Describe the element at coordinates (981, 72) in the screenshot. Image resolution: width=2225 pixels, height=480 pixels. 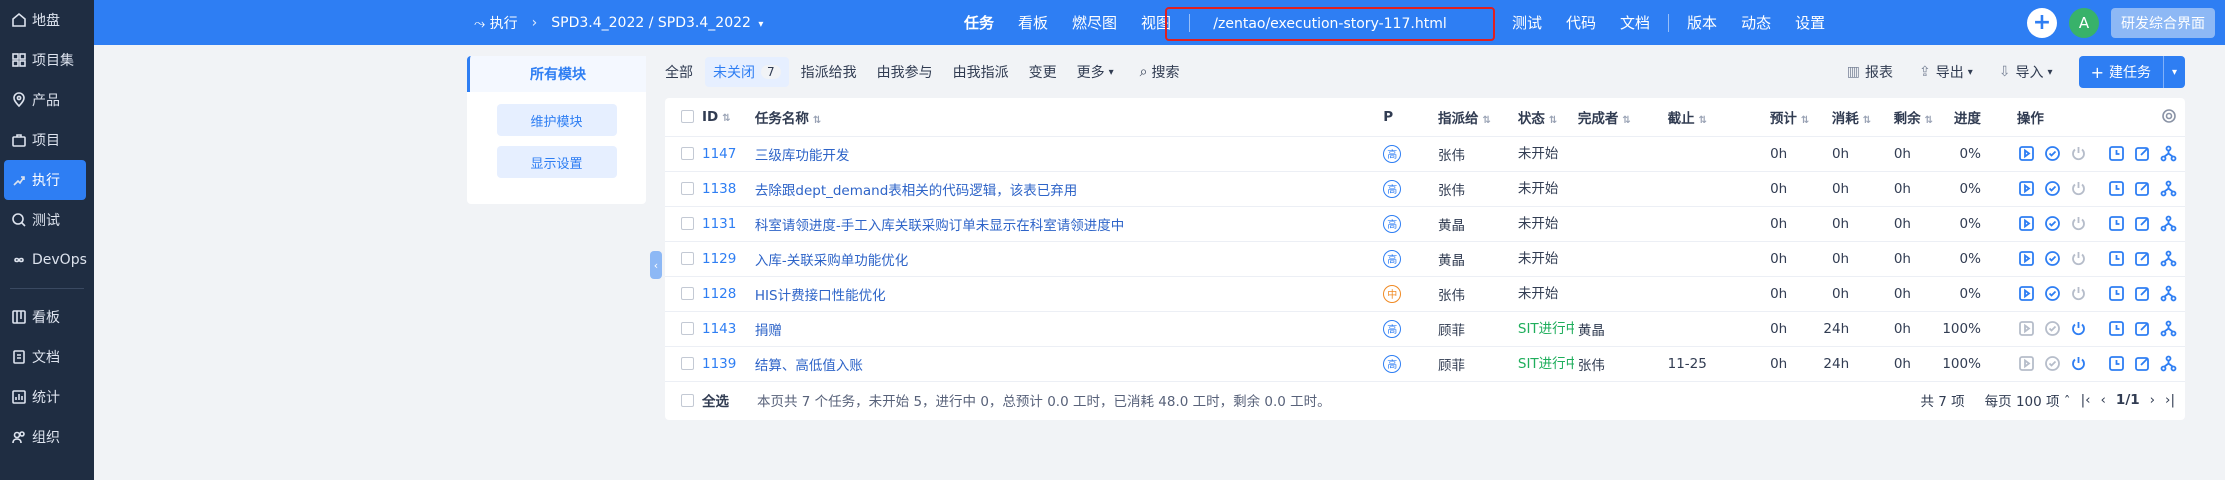
I see `filter-tab-4: 由我指派` at that location.